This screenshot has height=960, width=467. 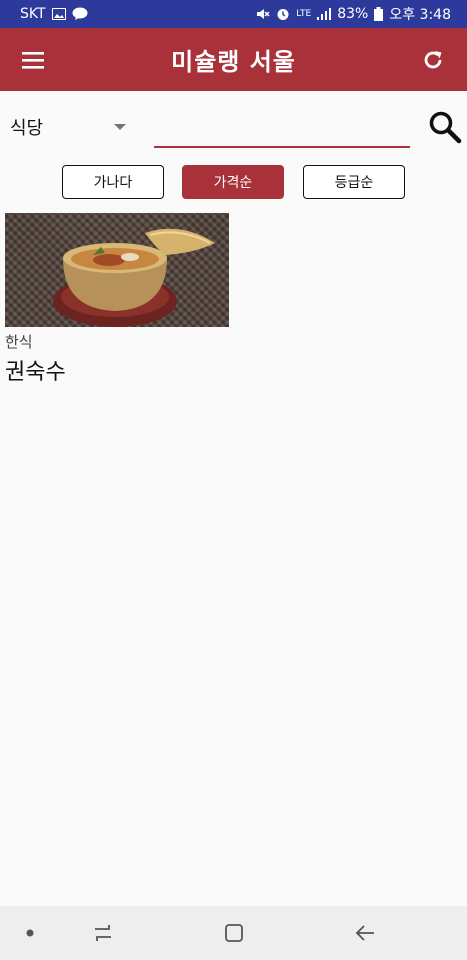 I want to click on navigation-bar, so click(x=233, y=933).